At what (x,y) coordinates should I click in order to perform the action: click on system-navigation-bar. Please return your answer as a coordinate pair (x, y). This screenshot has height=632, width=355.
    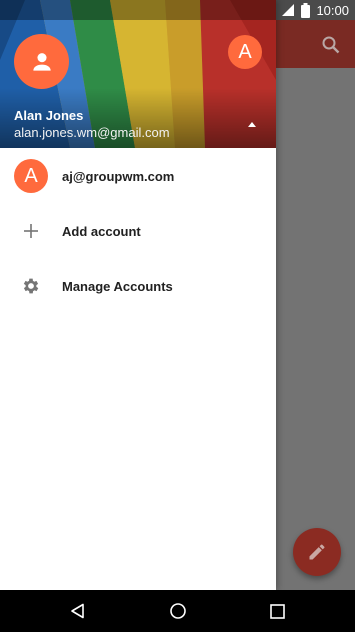
    Looking at the image, I should click on (177, 611).